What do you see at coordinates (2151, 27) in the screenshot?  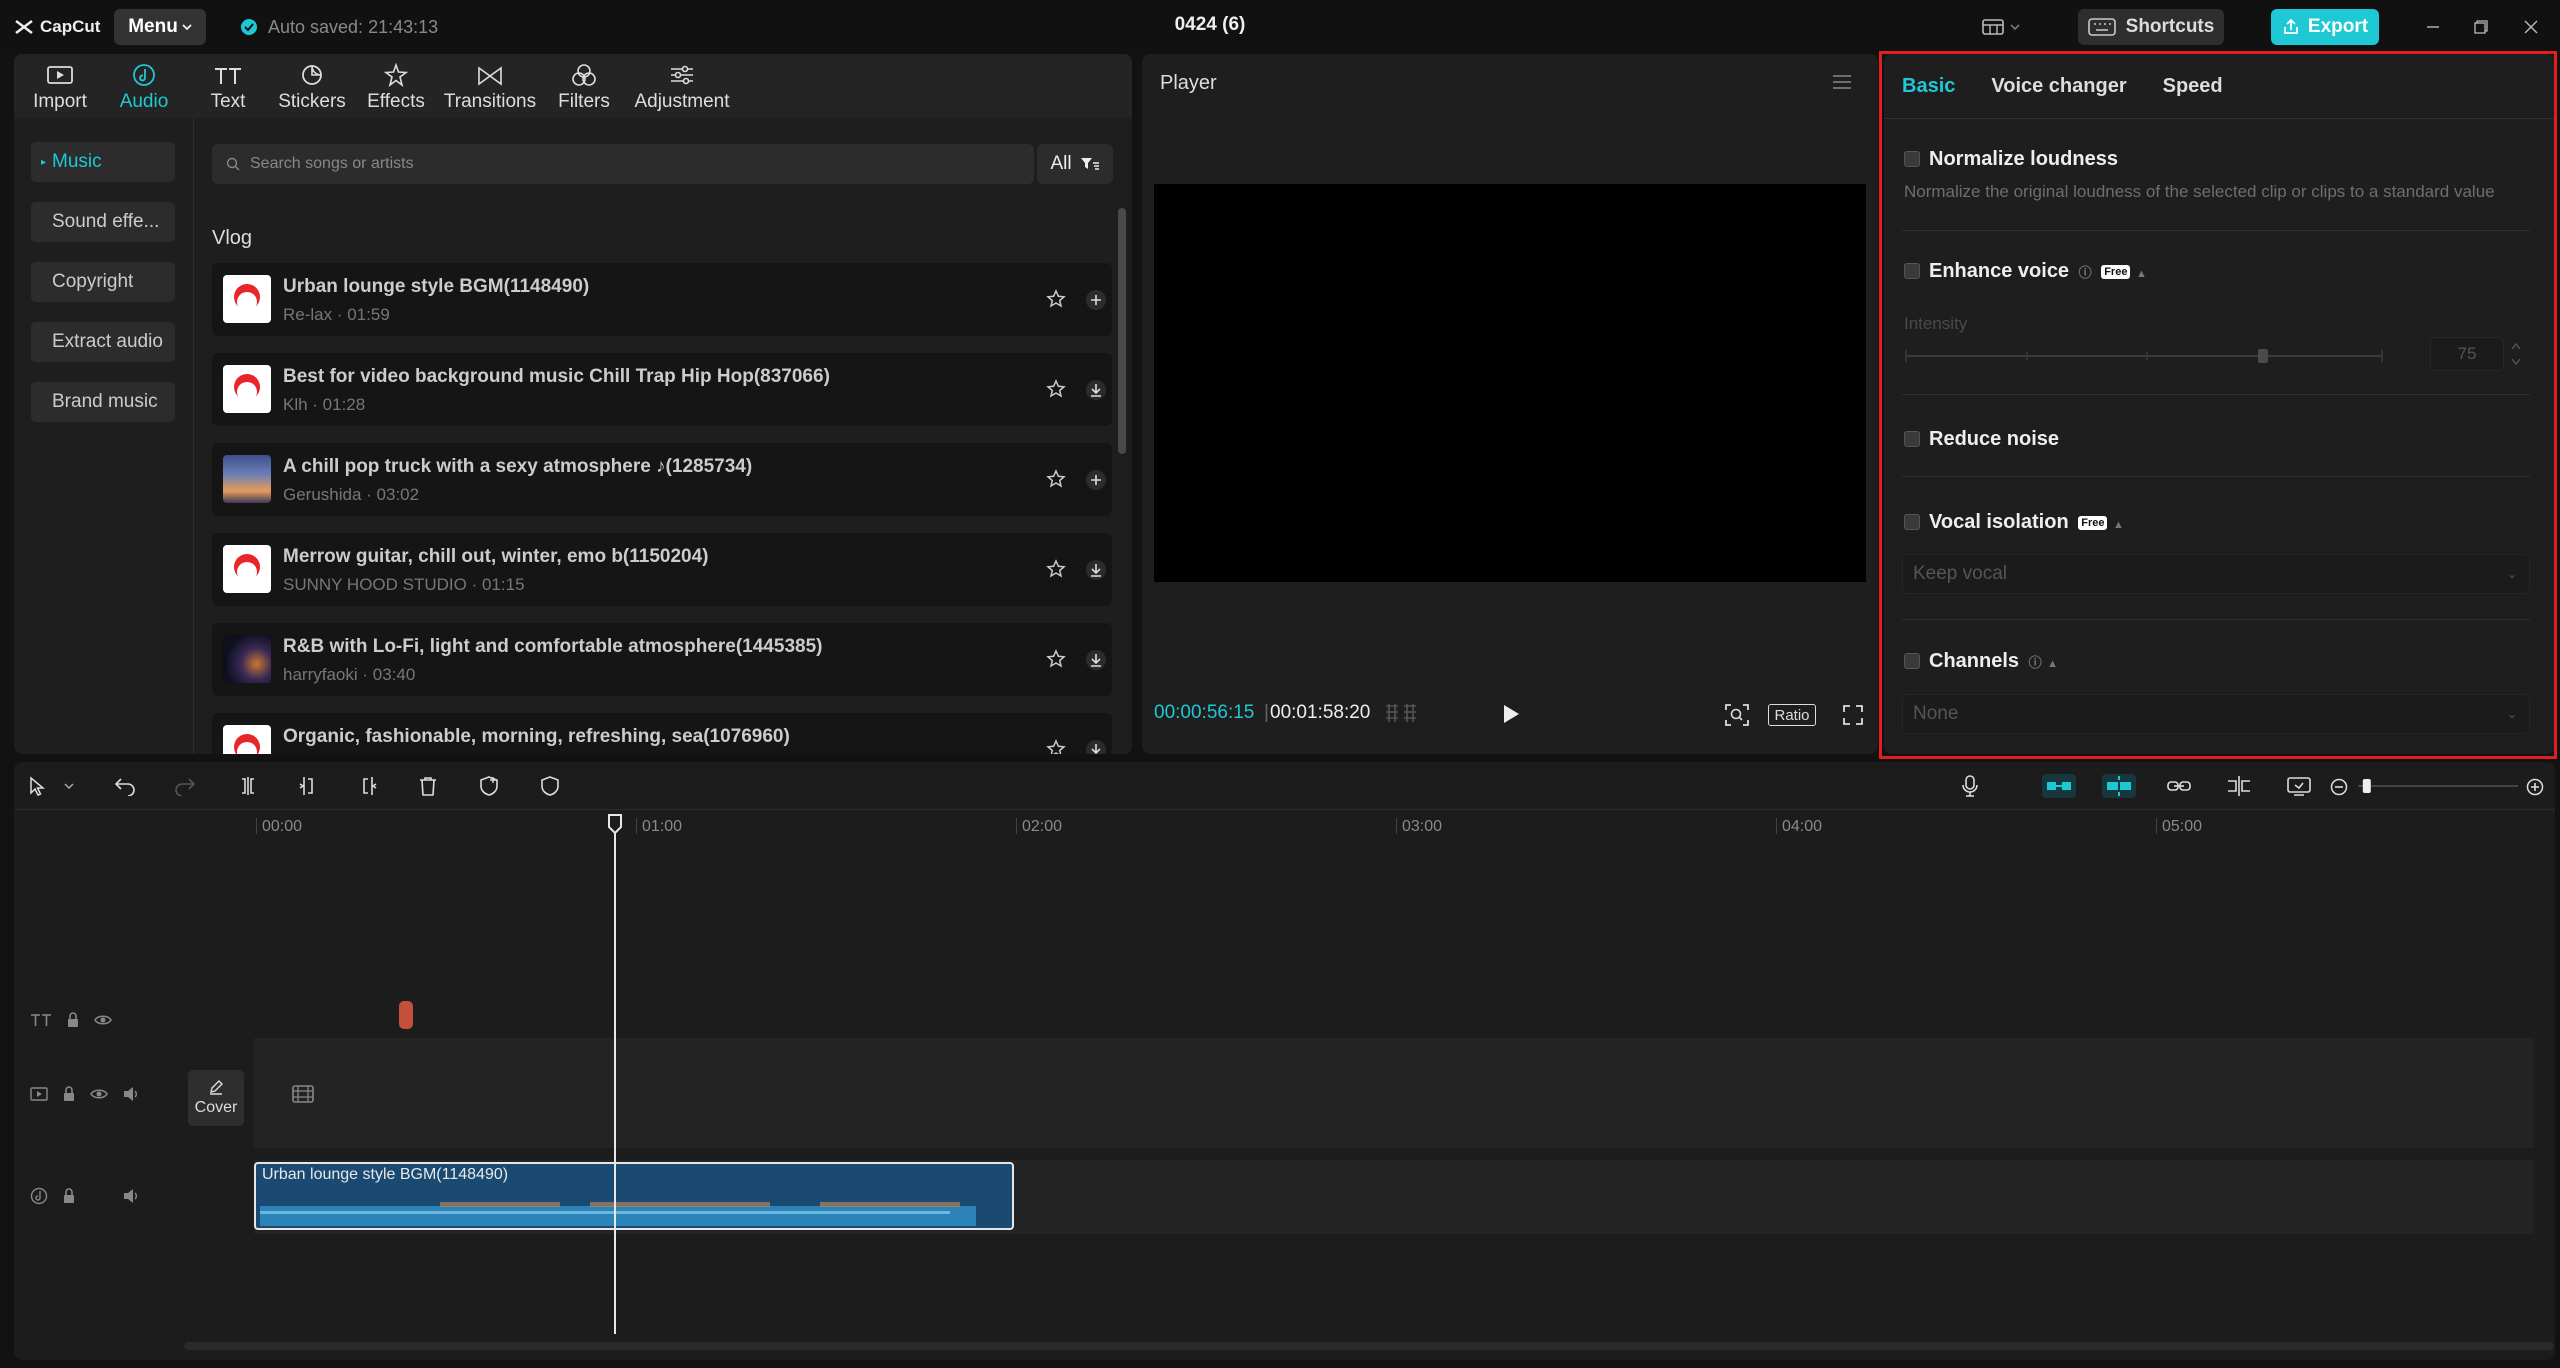 I see `shortcuts-button: Shortcuts` at bounding box center [2151, 27].